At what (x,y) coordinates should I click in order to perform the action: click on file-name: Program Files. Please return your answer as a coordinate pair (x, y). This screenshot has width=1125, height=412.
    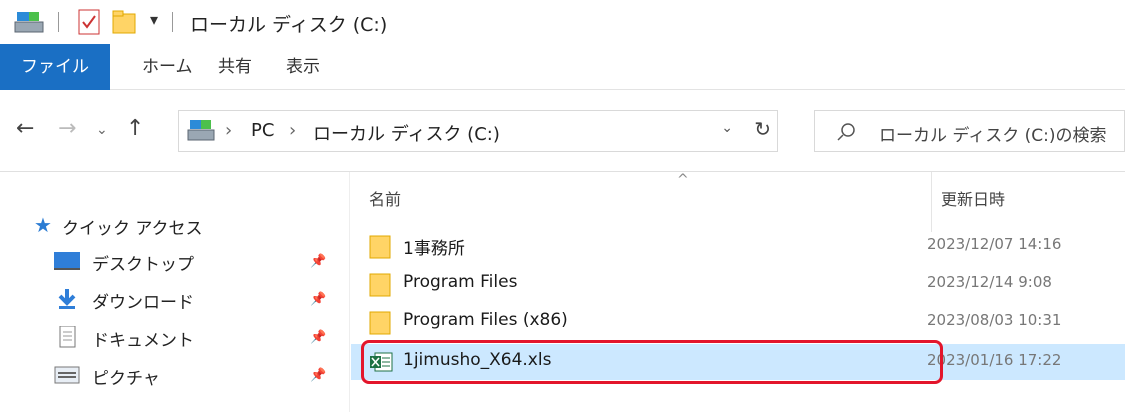
    Looking at the image, I should click on (460, 282).